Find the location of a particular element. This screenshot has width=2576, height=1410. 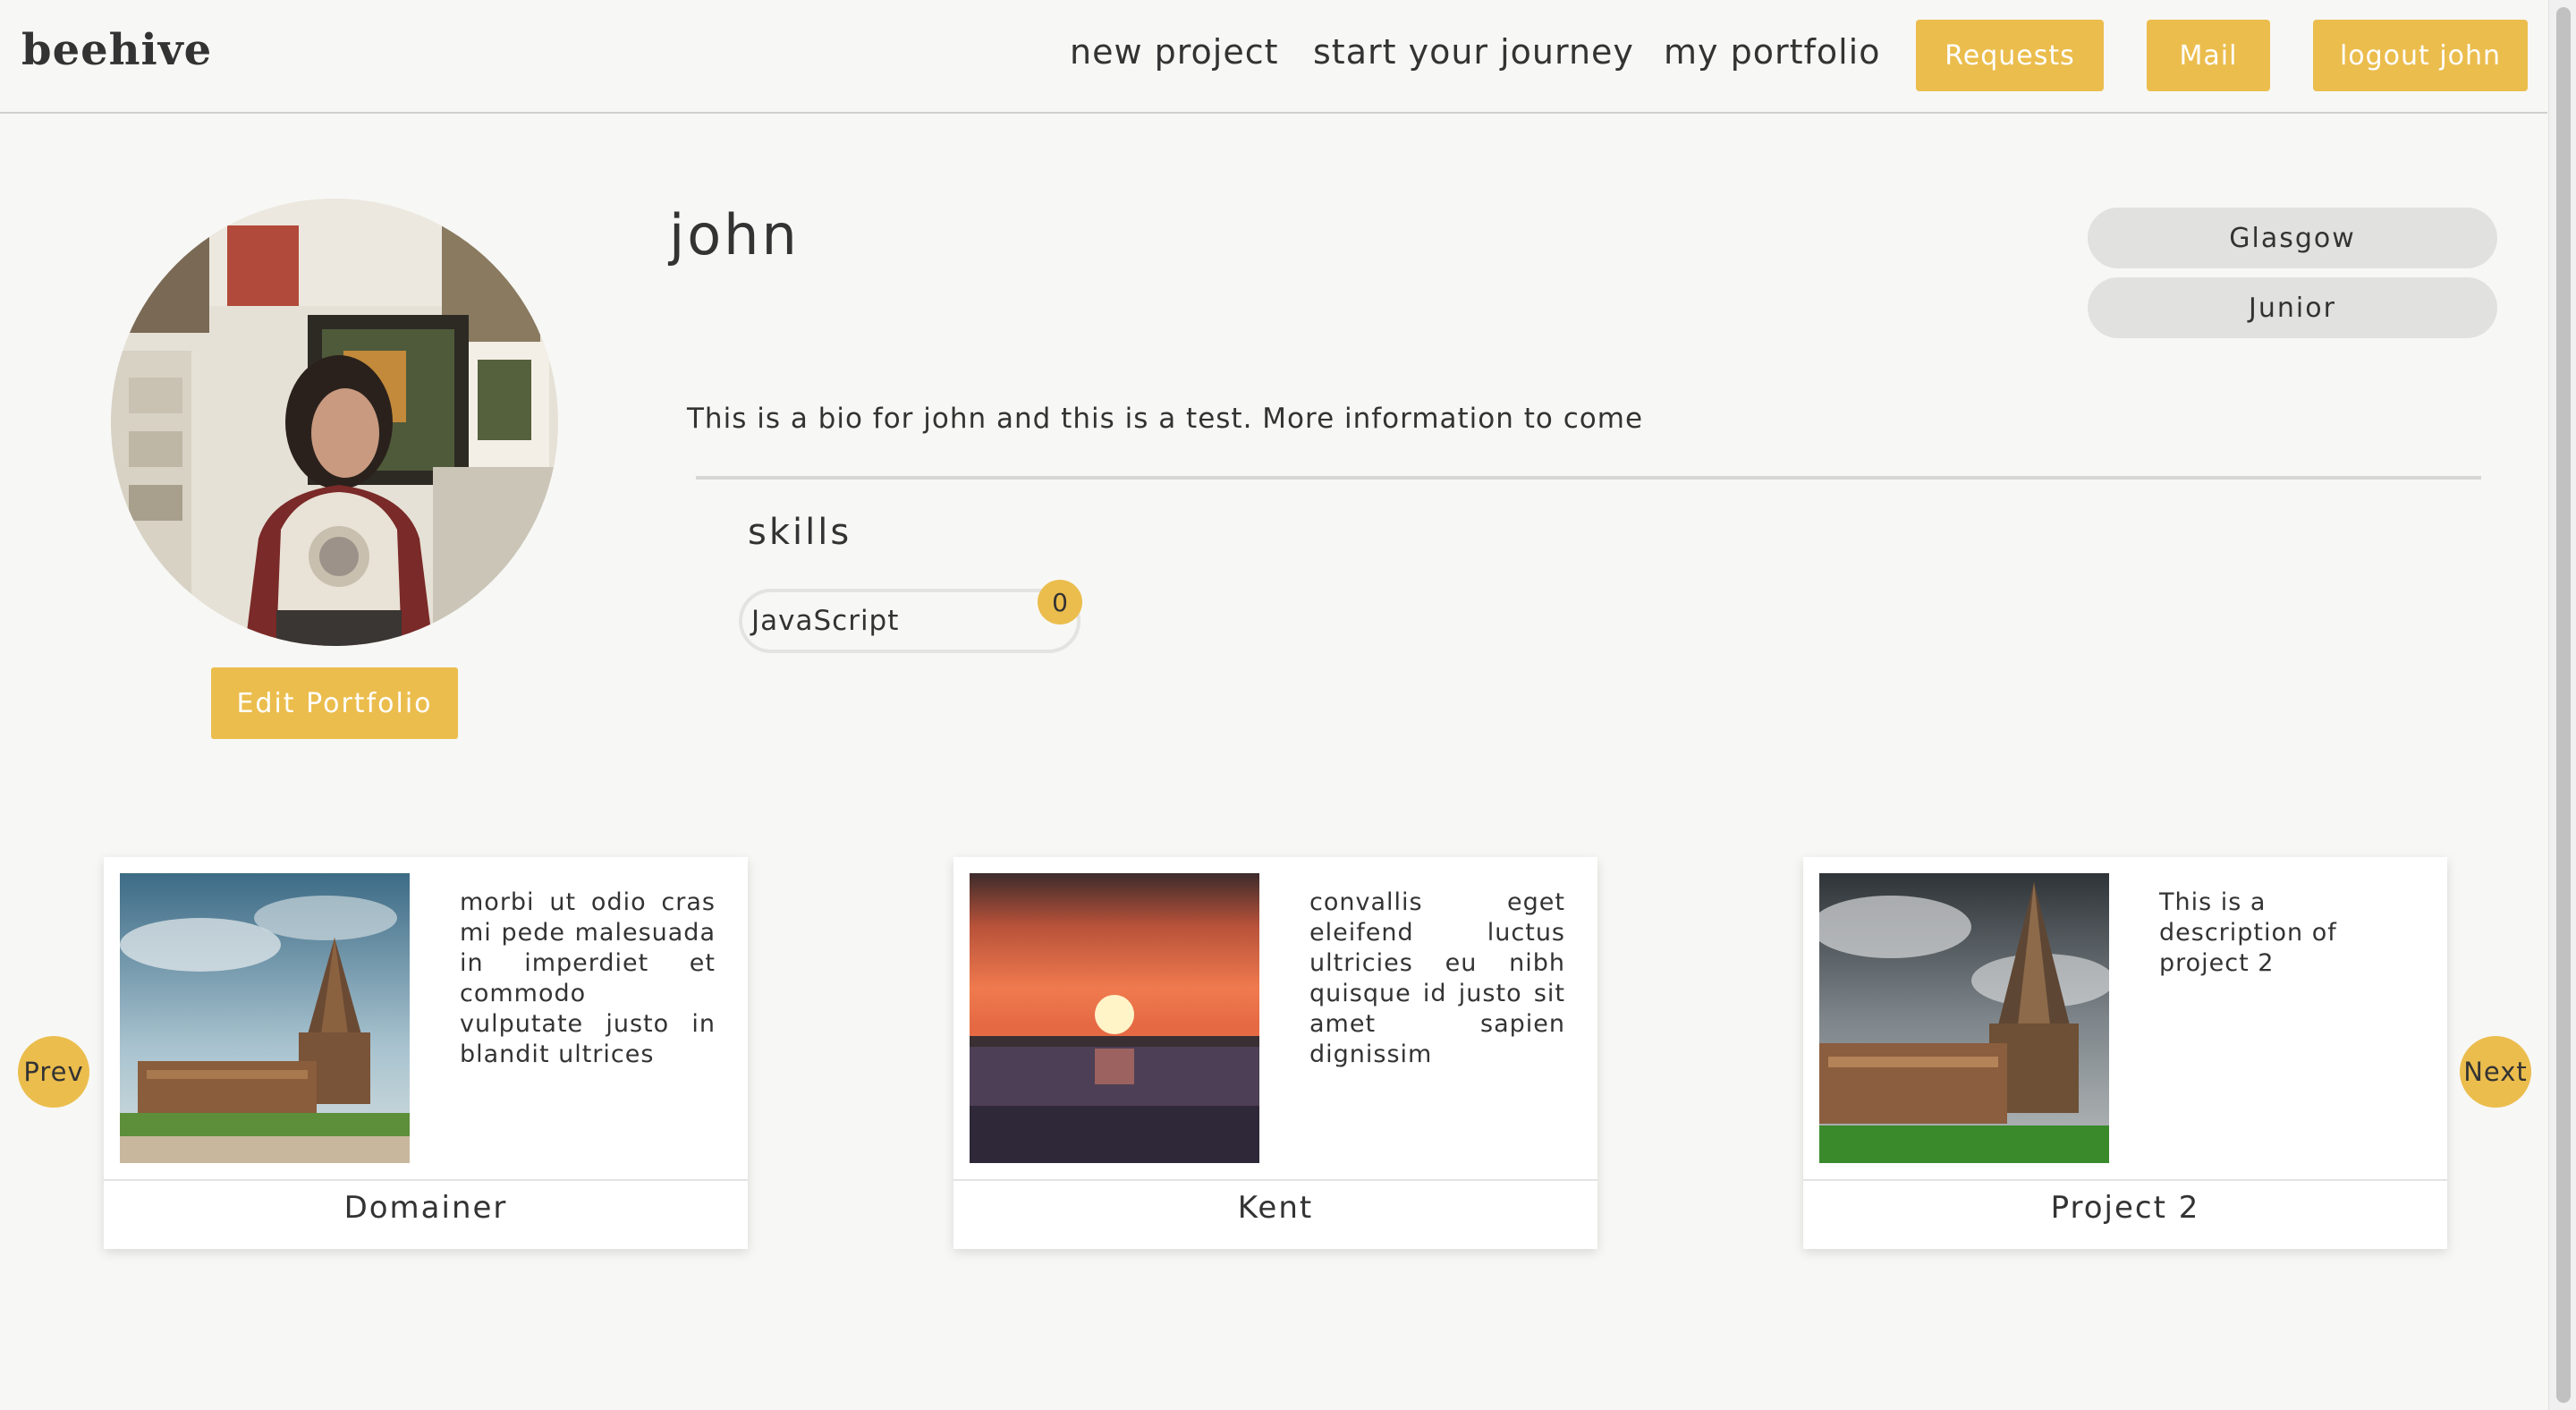

page-scrollbar is located at coordinates (2562, 705).